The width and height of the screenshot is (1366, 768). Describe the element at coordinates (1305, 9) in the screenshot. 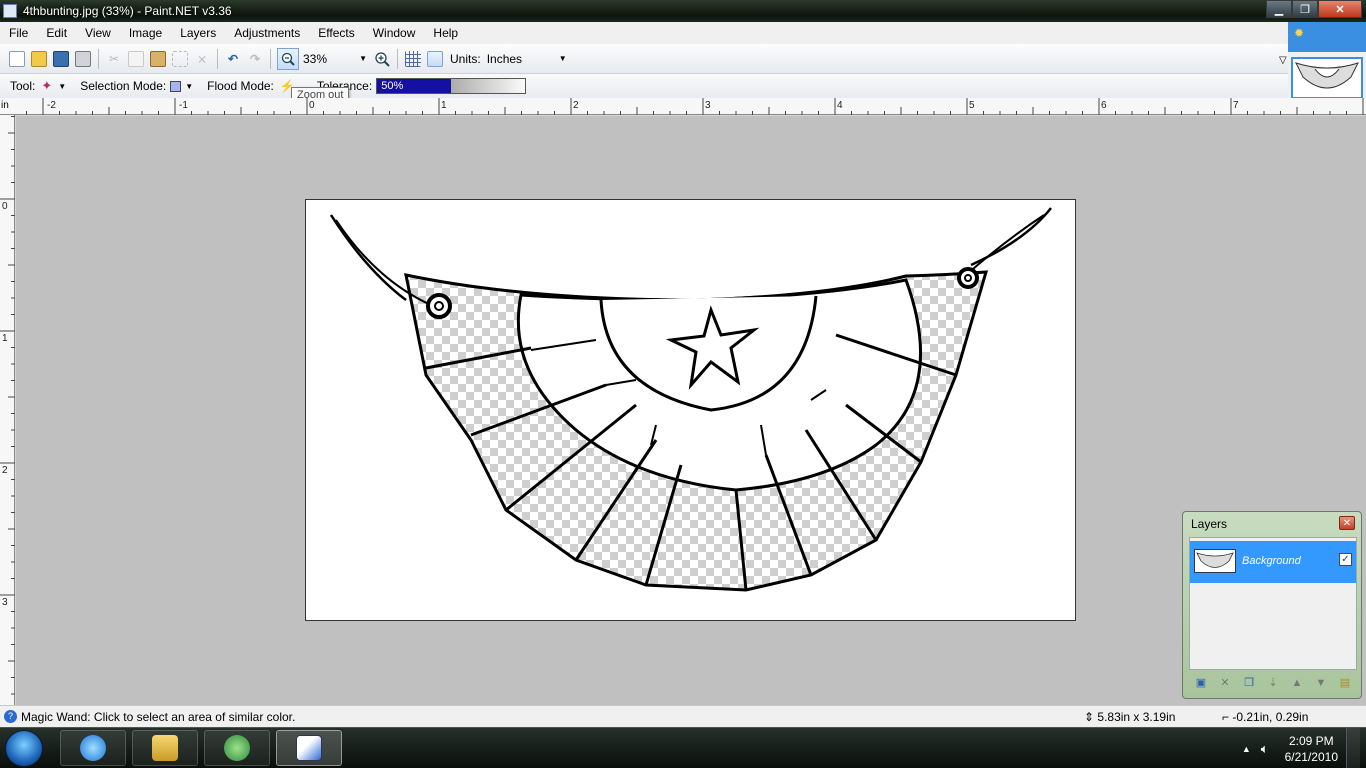

I see `maximize-button: ❐` at that location.